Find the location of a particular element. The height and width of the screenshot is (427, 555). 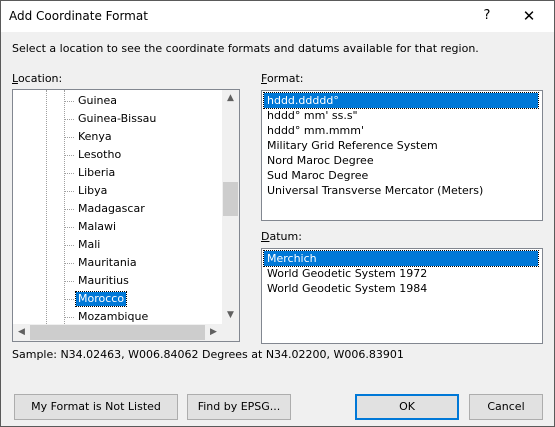

location-horizontal-scrollbar: ◀ ▶ is located at coordinates (117, 332).